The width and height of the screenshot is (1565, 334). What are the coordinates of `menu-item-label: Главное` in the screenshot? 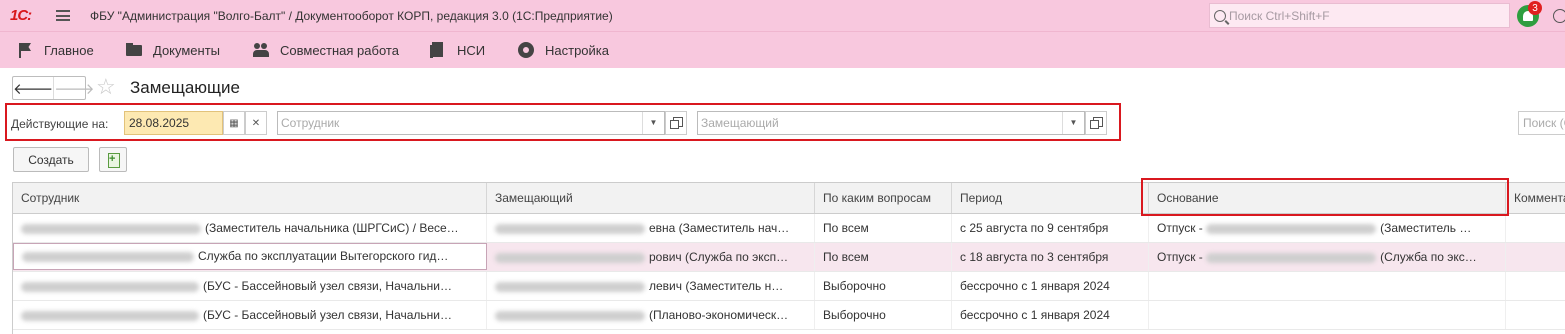 It's located at (69, 50).